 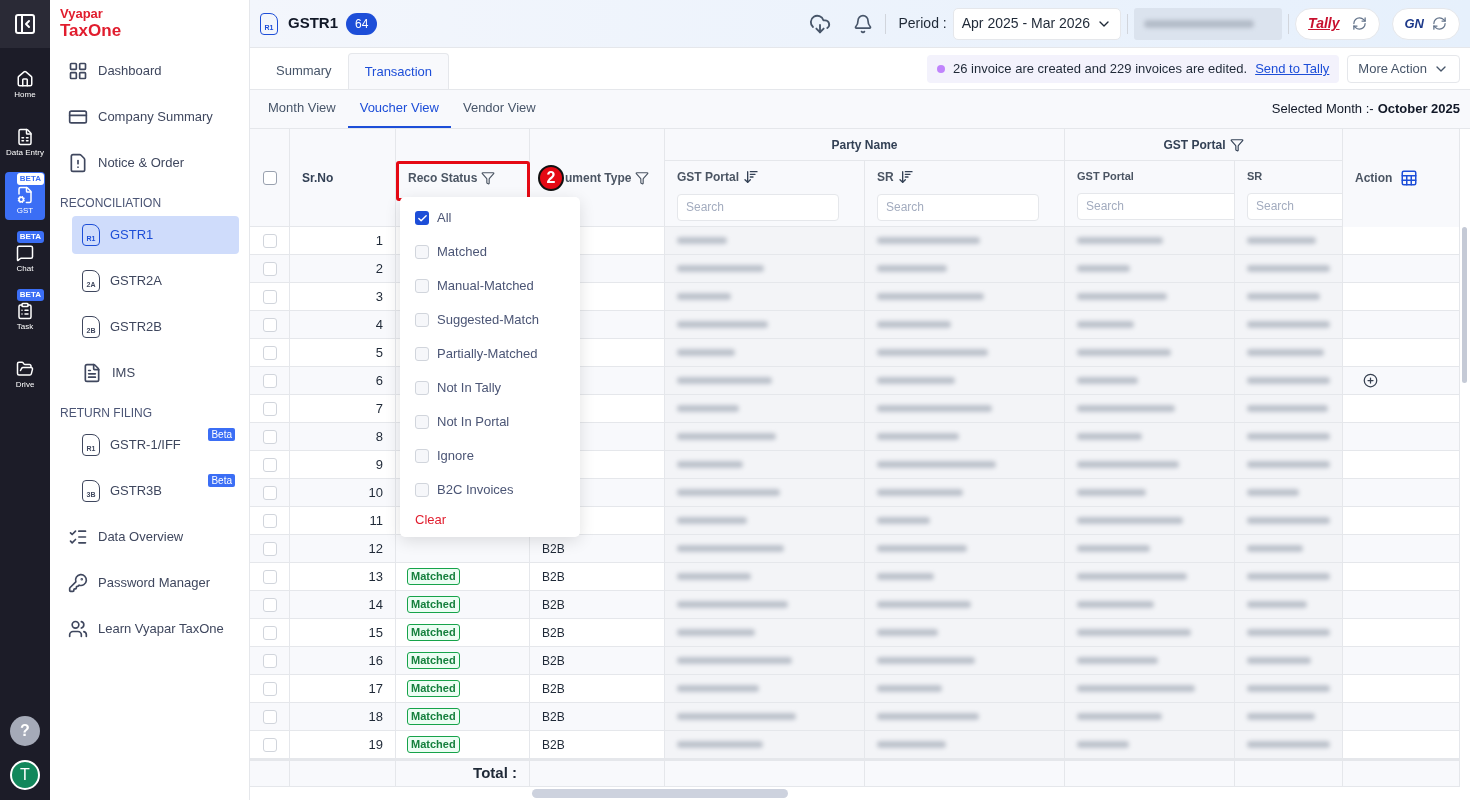 What do you see at coordinates (499, 109) in the screenshot?
I see `view-tab: Vendor View` at bounding box center [499, 109].